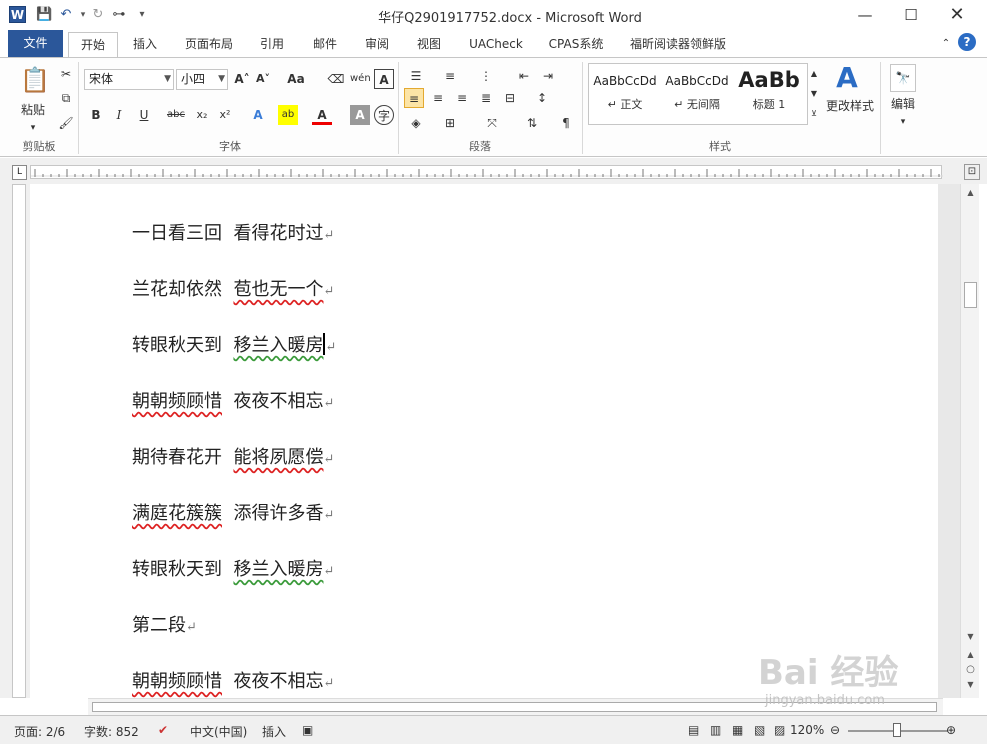 This screenshot has width=987, height=744. What do you see at coordinates (769, 94) in the screenshot?
I see `style-heading-1: AaBb 标题 1` at bounding box center [769, 94].